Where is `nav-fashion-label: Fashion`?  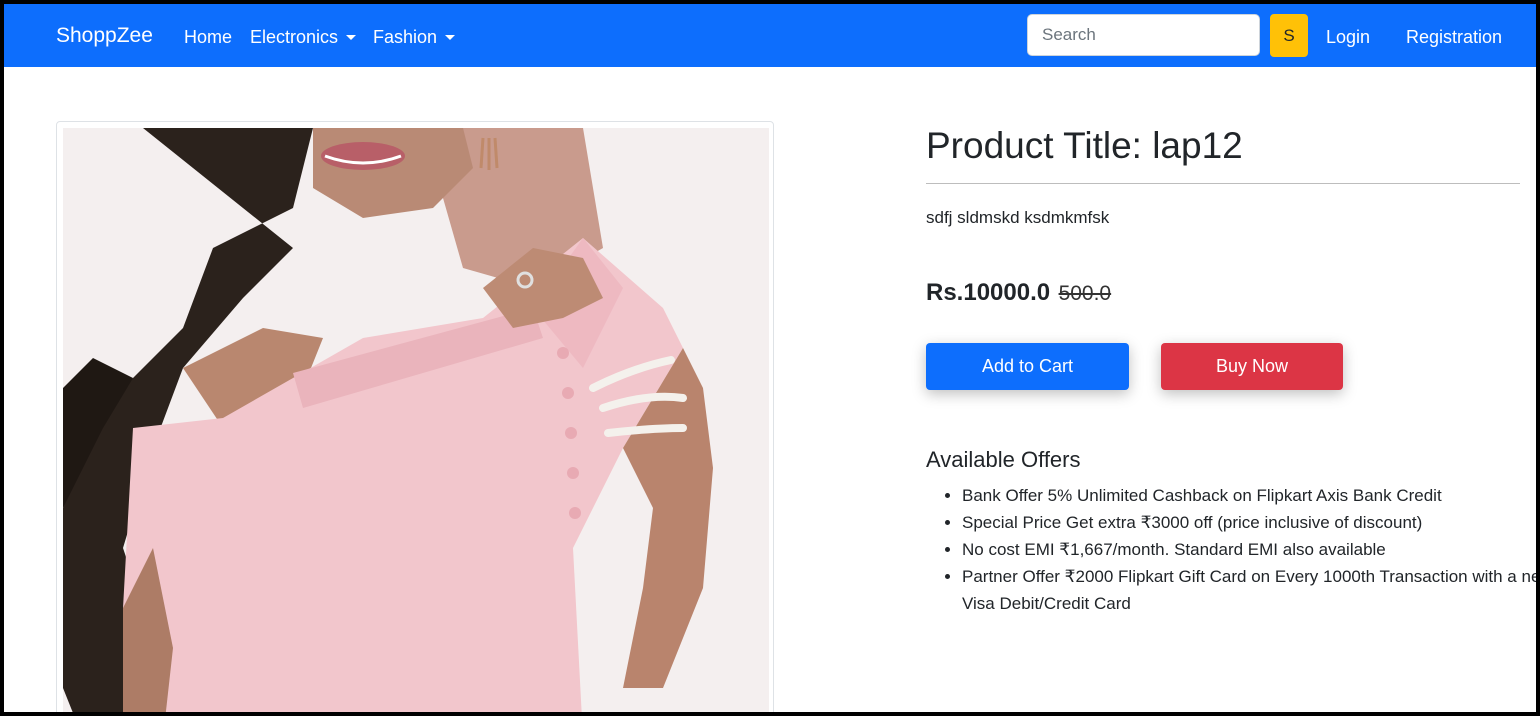 nav-fashion-label: Fashion is located at coordinates (405, 37).